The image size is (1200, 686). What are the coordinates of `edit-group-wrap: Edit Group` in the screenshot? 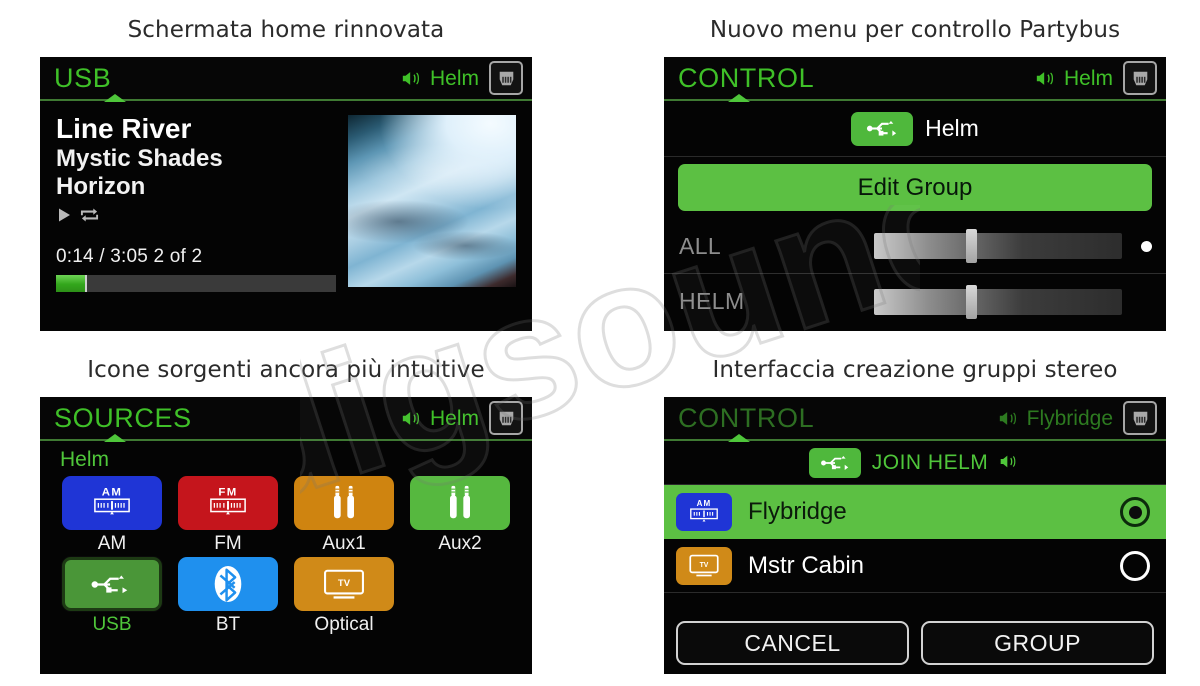 It's located at (915, 188).